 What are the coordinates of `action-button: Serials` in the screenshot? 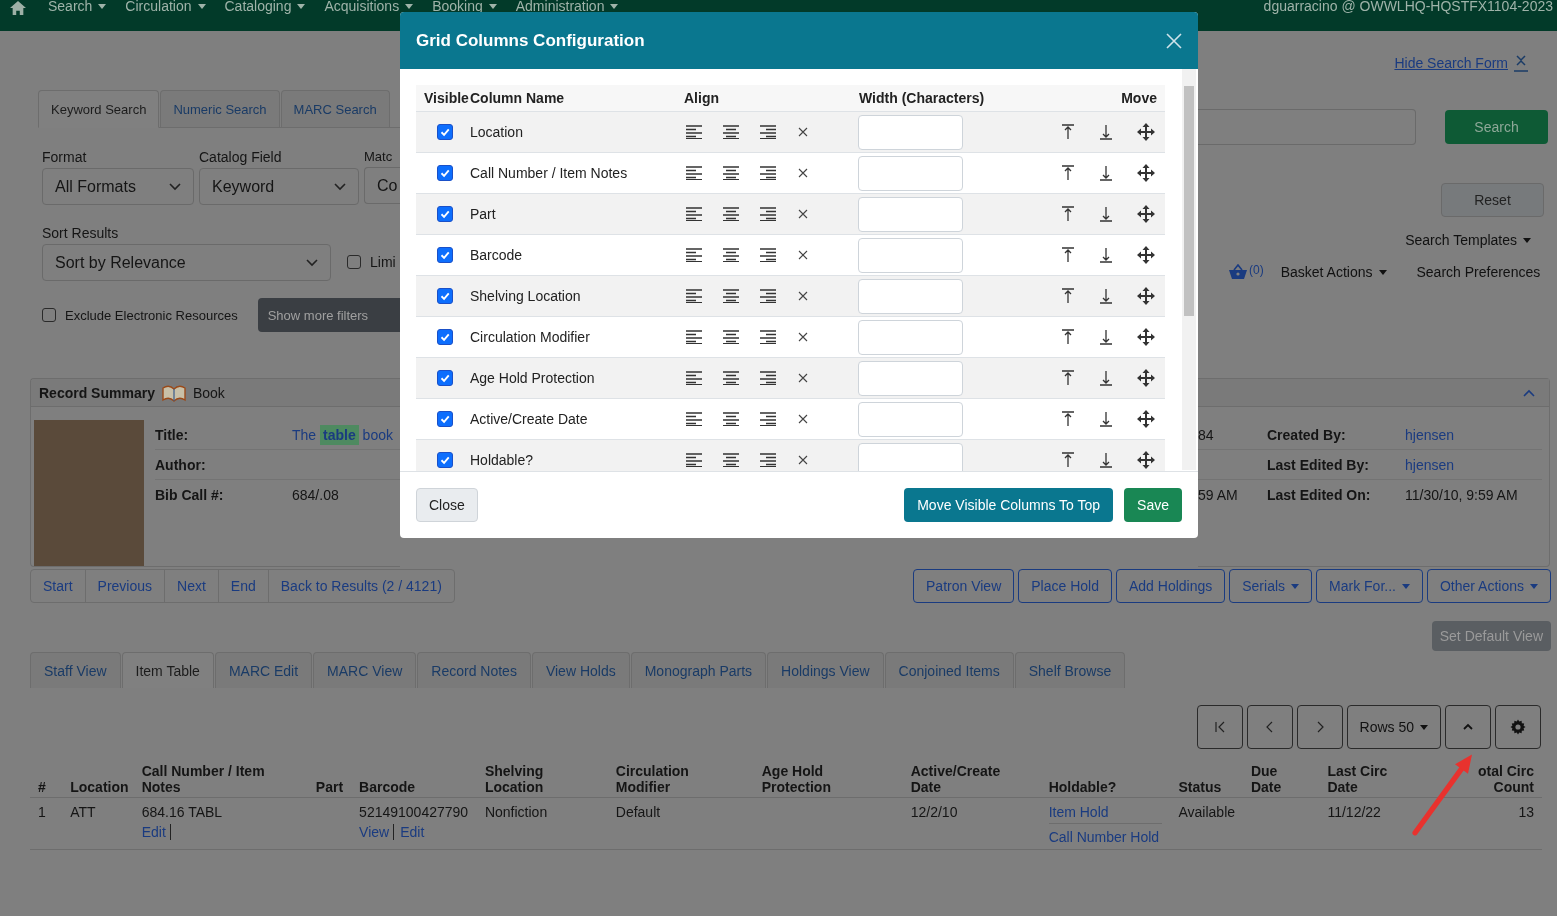 It's located at (1271, 586).